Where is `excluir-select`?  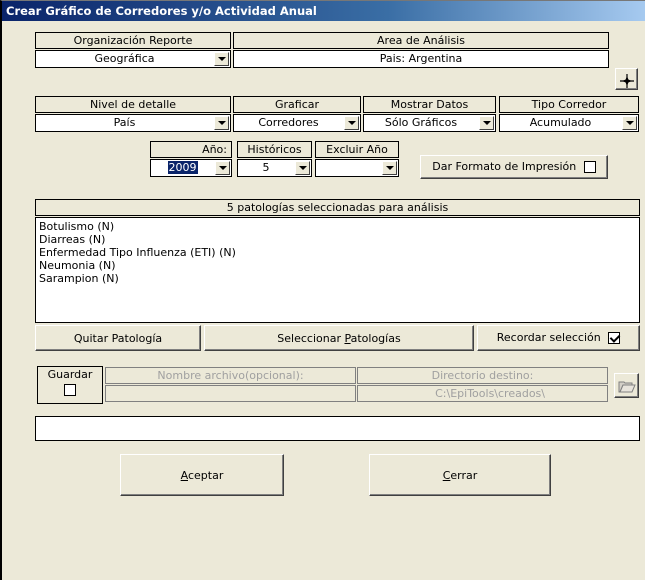
excluir-select is located at coordinates (357, 168).